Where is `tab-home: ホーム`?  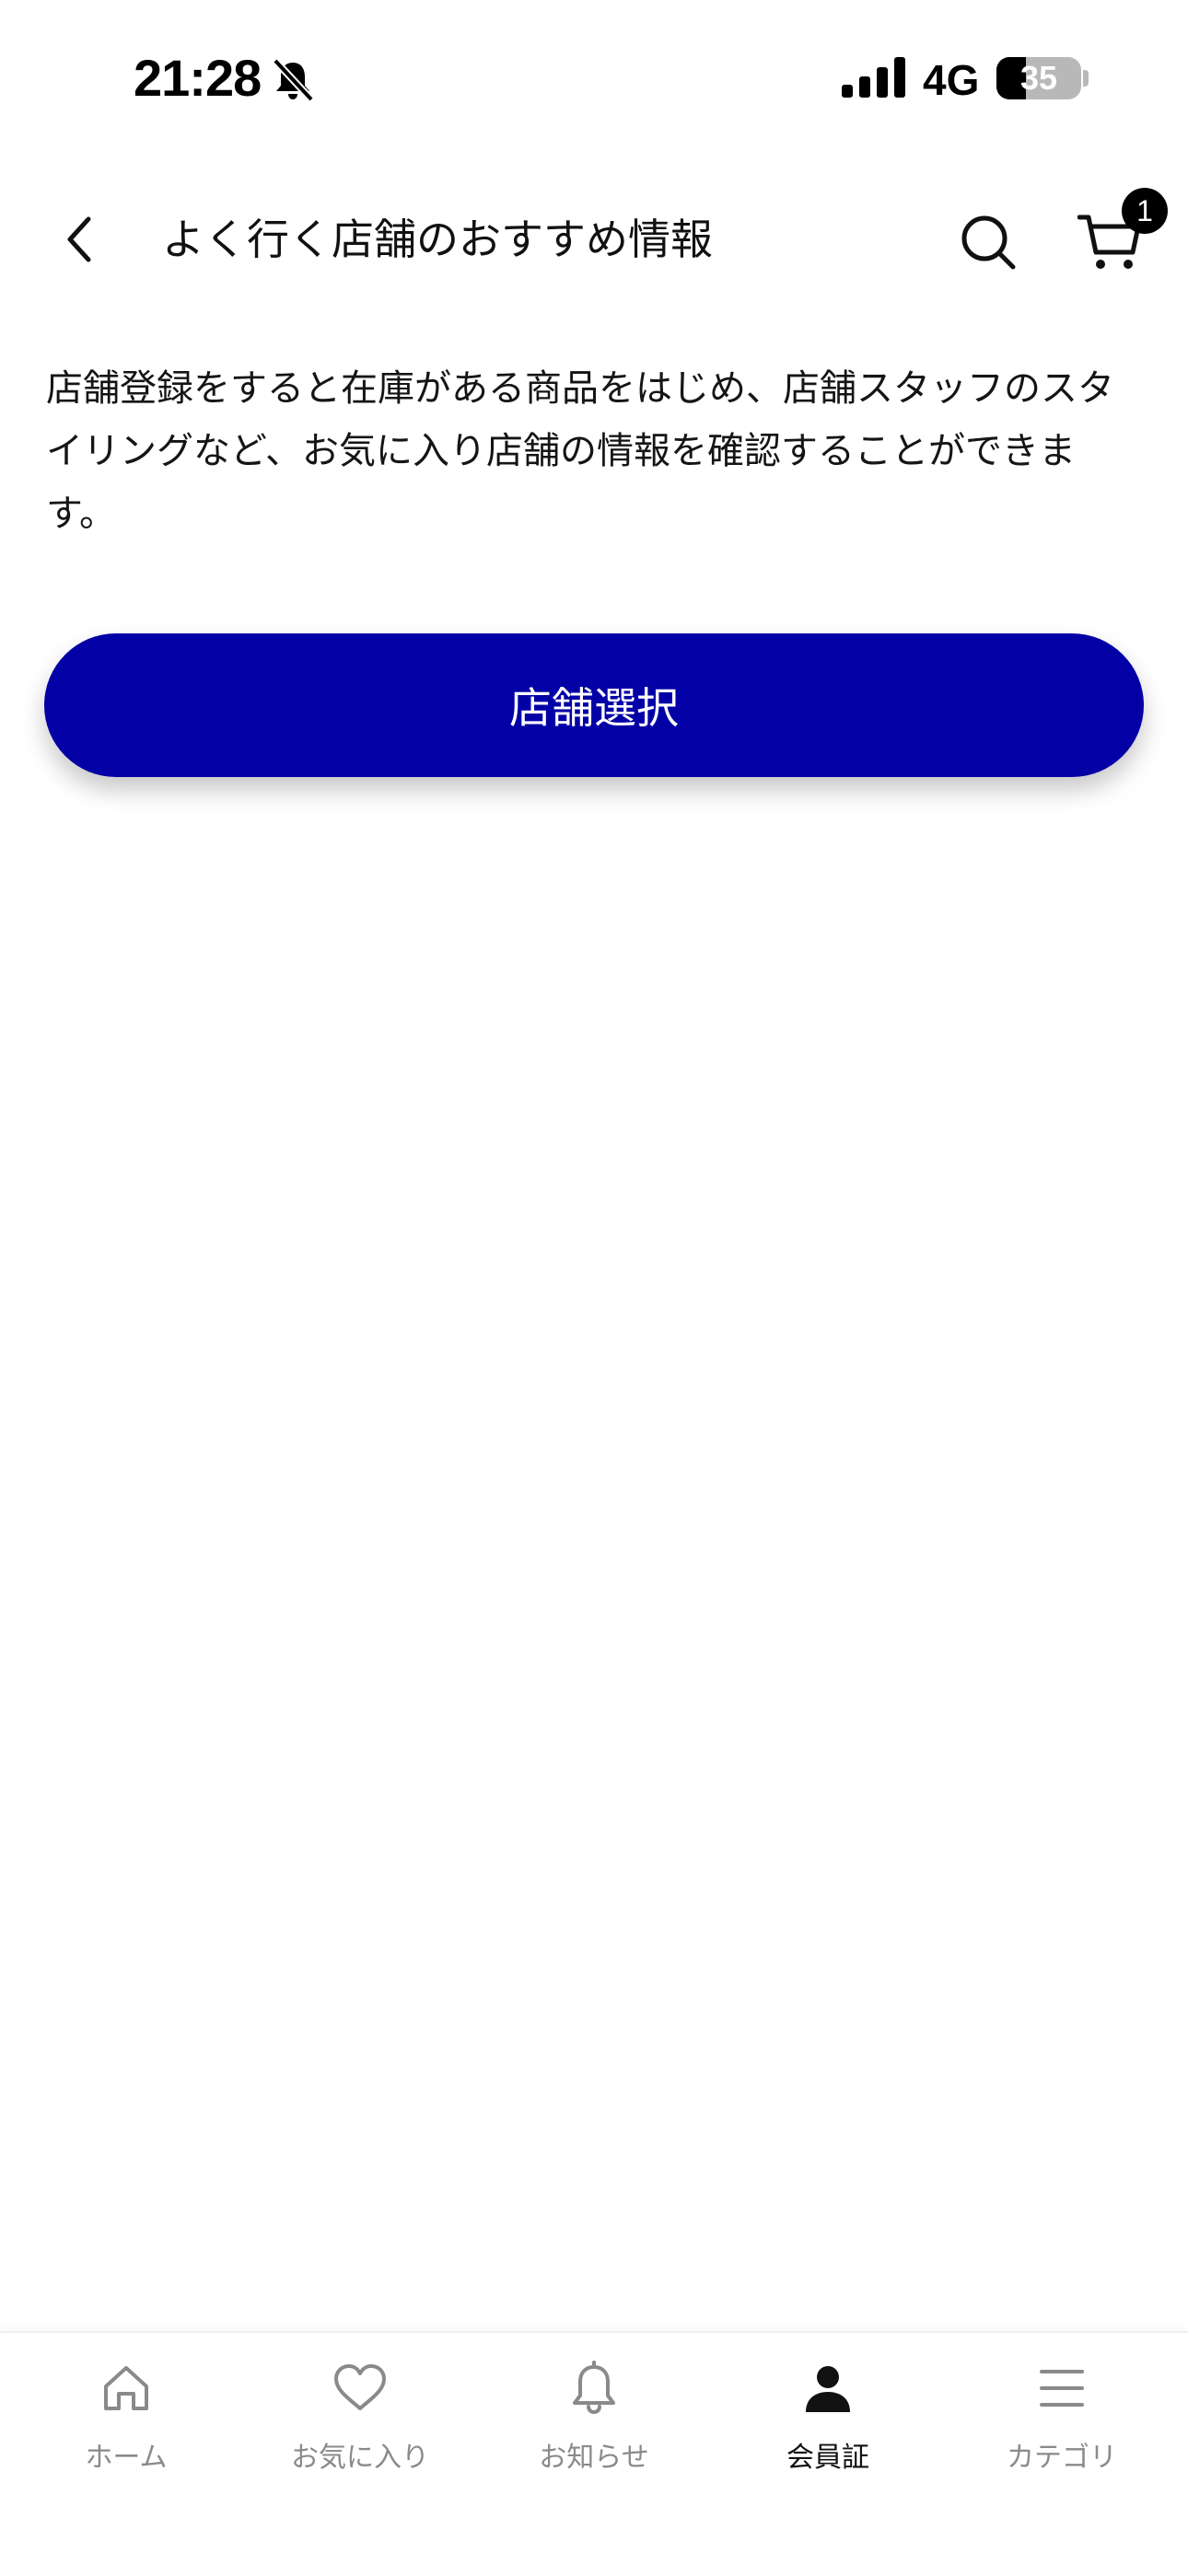 tab-home: ホーム is located at coordinates (126, 2428).